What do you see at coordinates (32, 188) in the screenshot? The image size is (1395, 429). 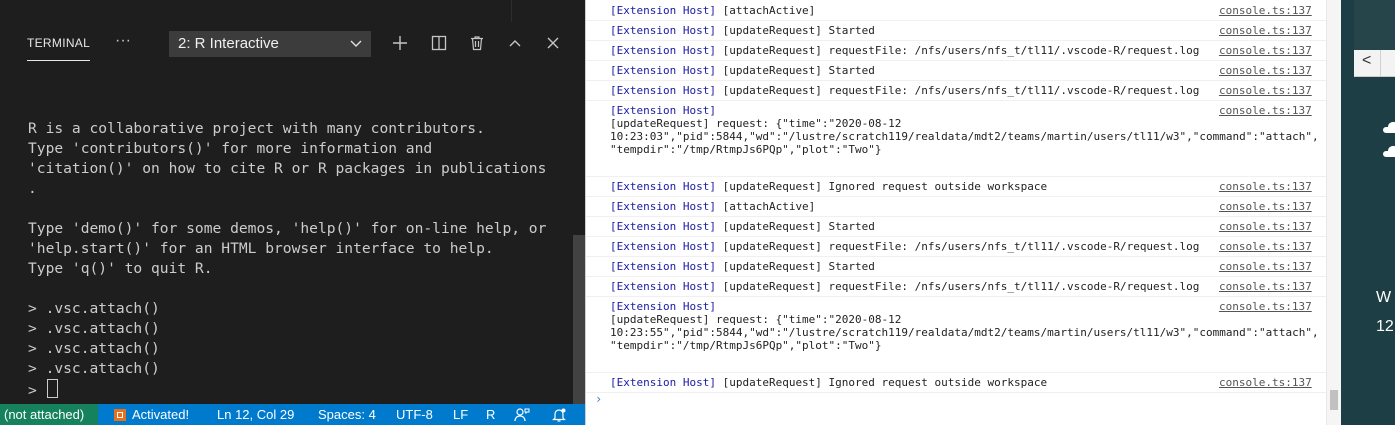 I see `terminal-line: .` at bounding box center [32, 188].